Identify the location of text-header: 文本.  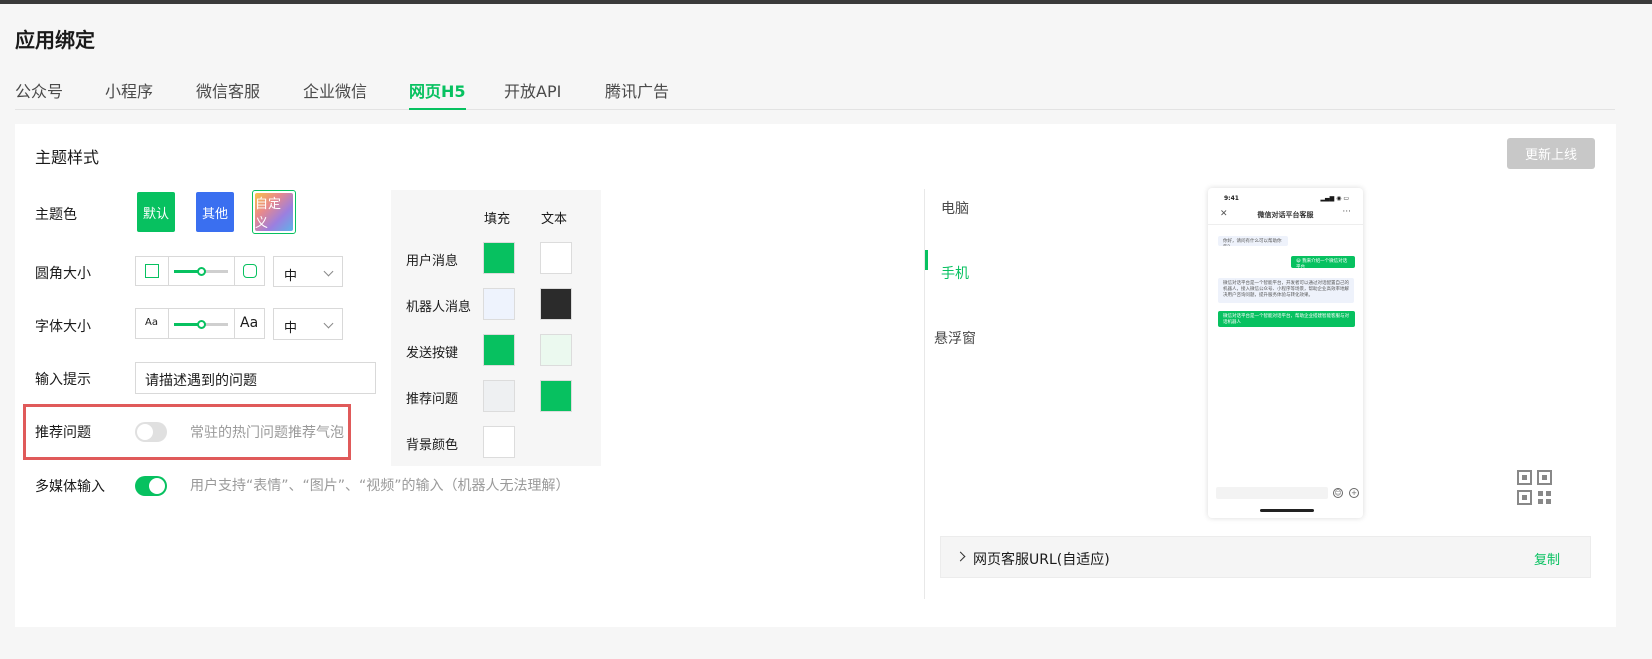
(554, 219).